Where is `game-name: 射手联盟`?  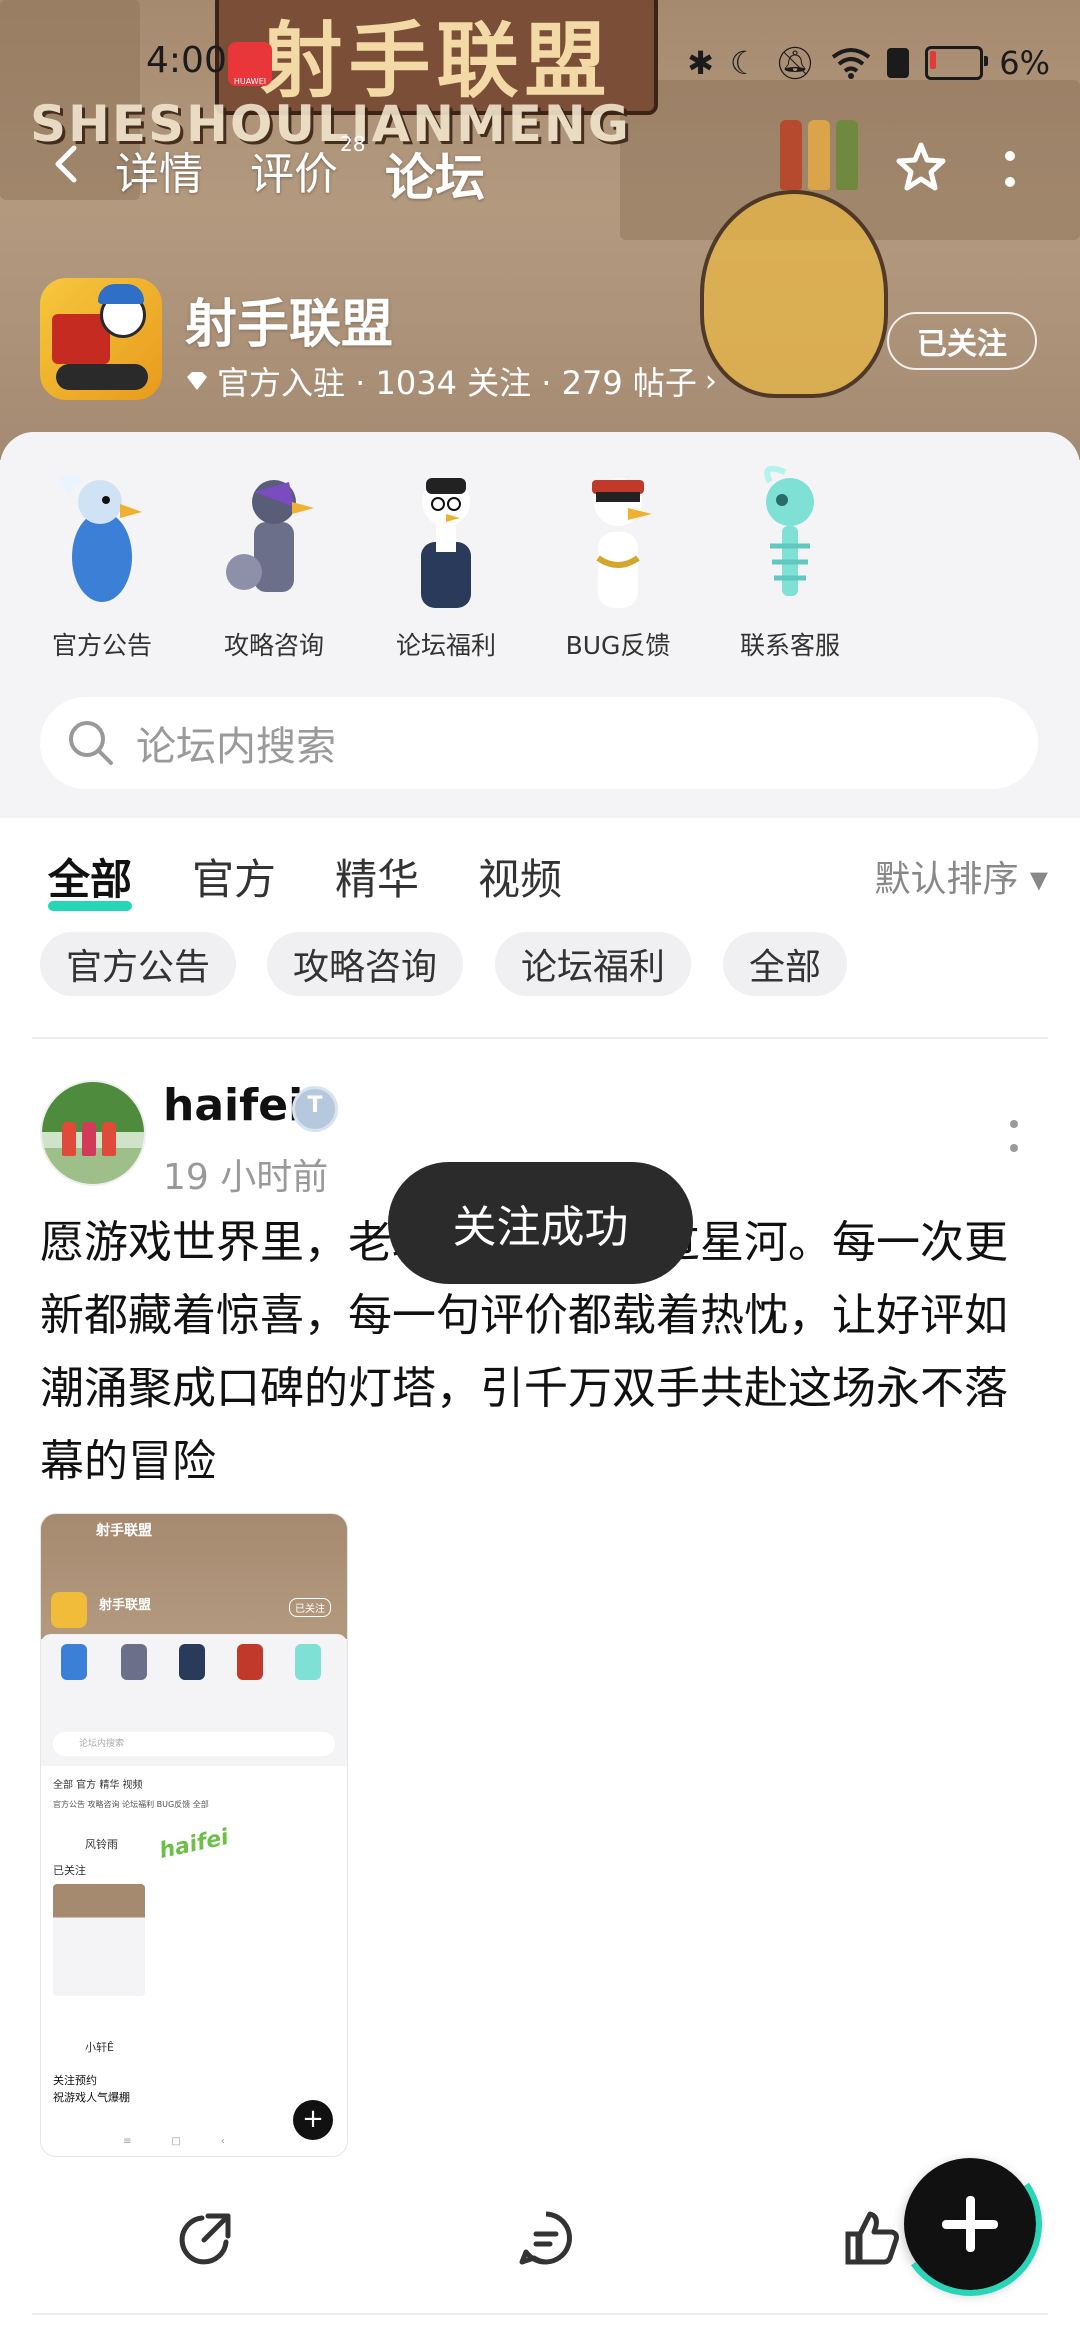 game-name: 射手联盟 is located at coordinates (289, 325).